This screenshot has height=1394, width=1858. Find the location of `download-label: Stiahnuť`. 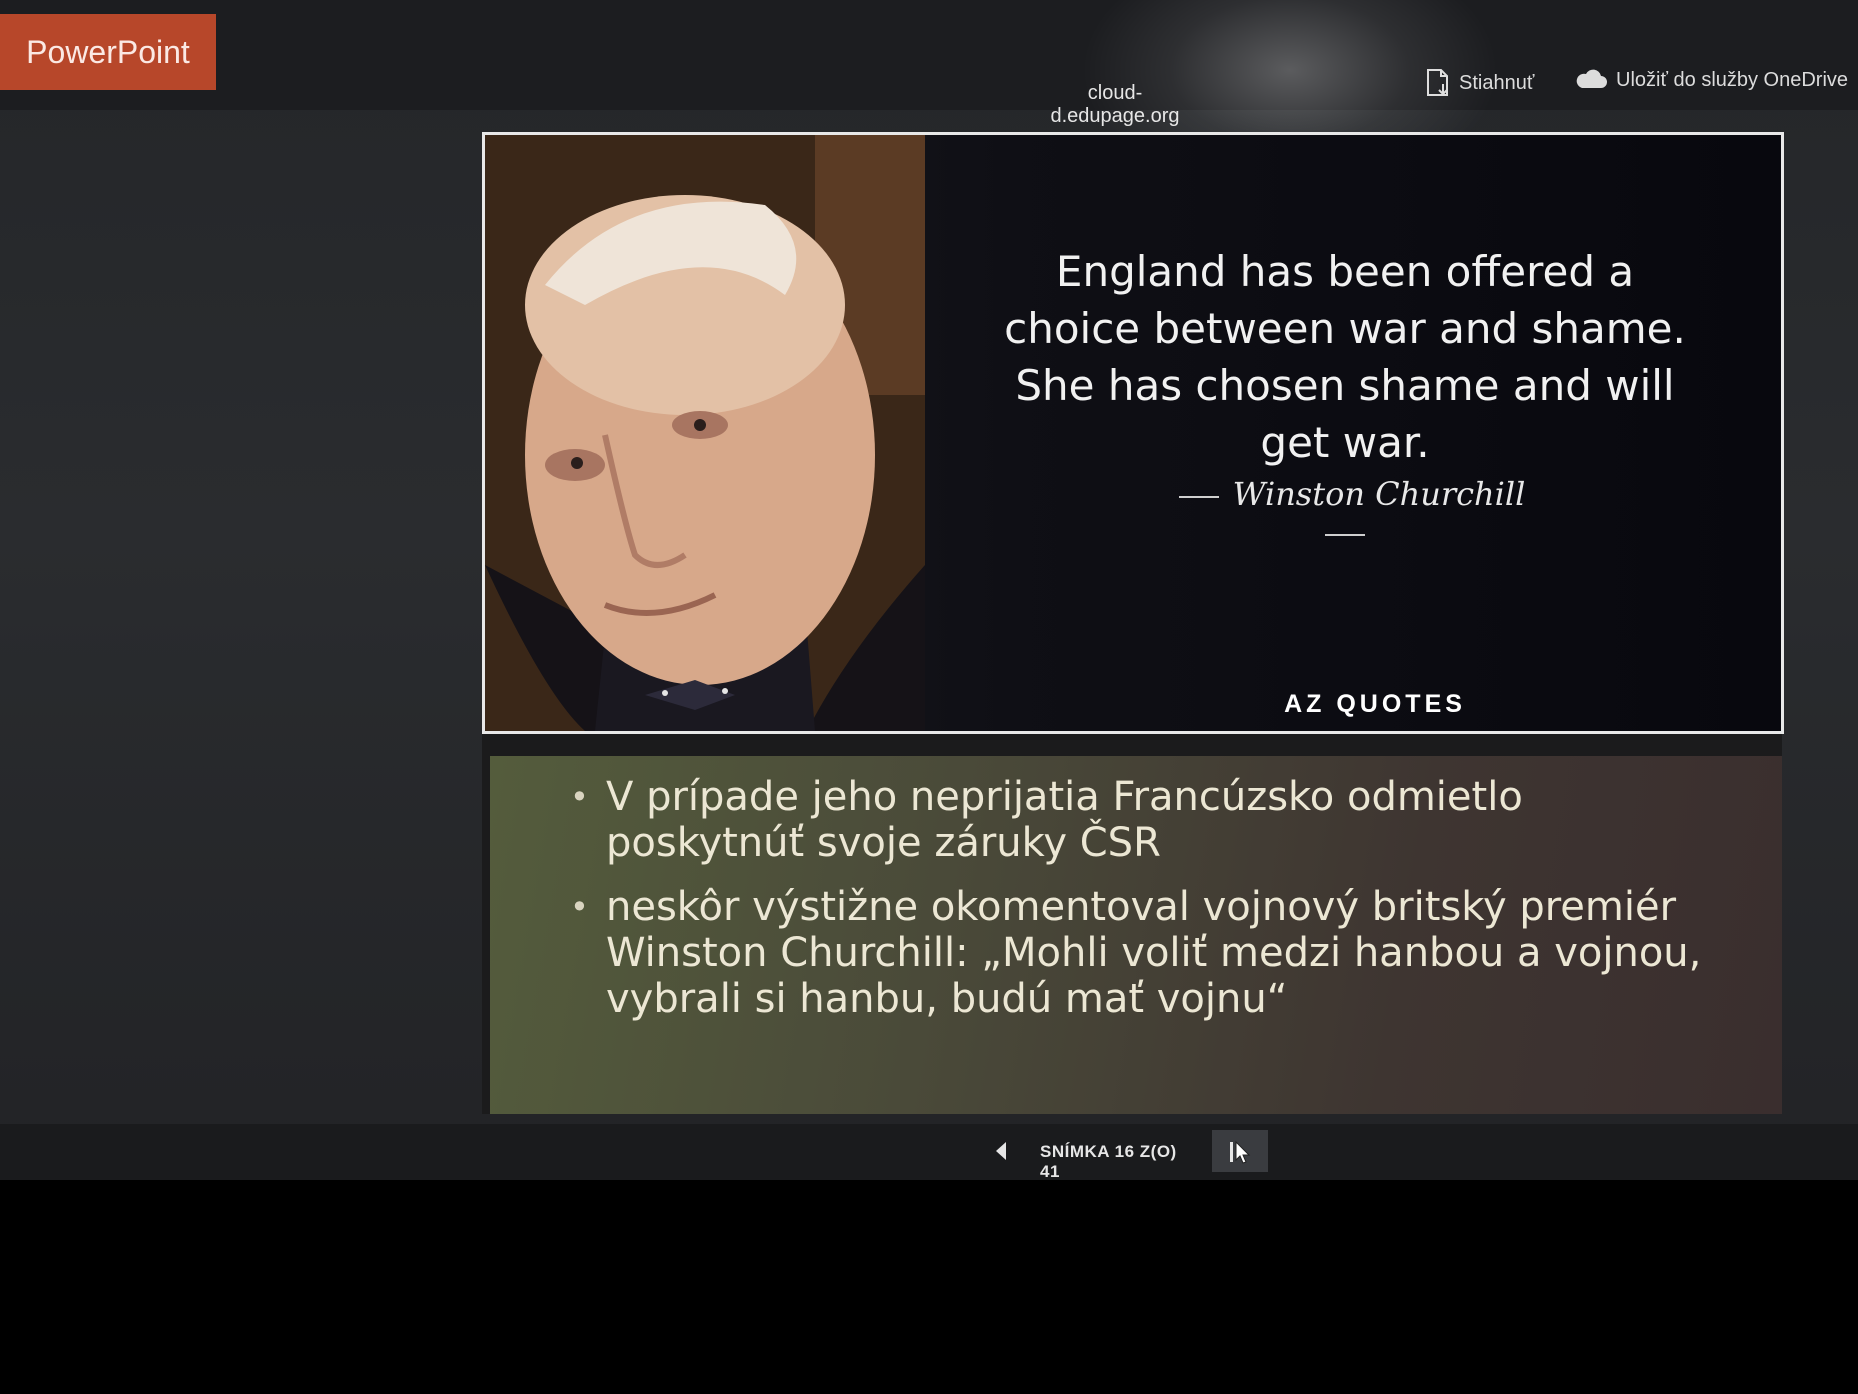

download-label: Stiahnuť is located at coordinates (1497, 82).